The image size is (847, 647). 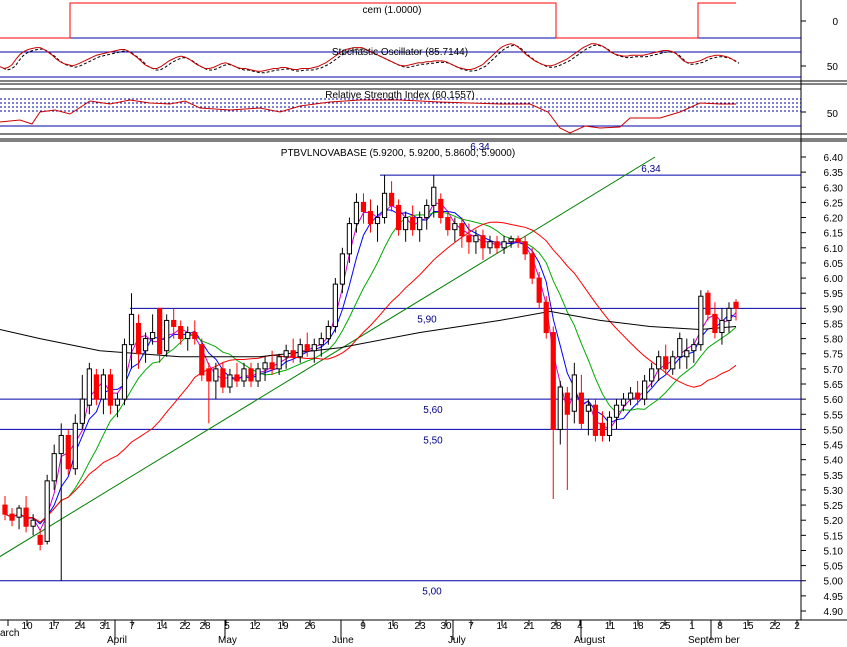 What do you see at coordinates (433, 440) in the screenshot?
I see `level-label: 5,50` at bounding box center [433, 440].